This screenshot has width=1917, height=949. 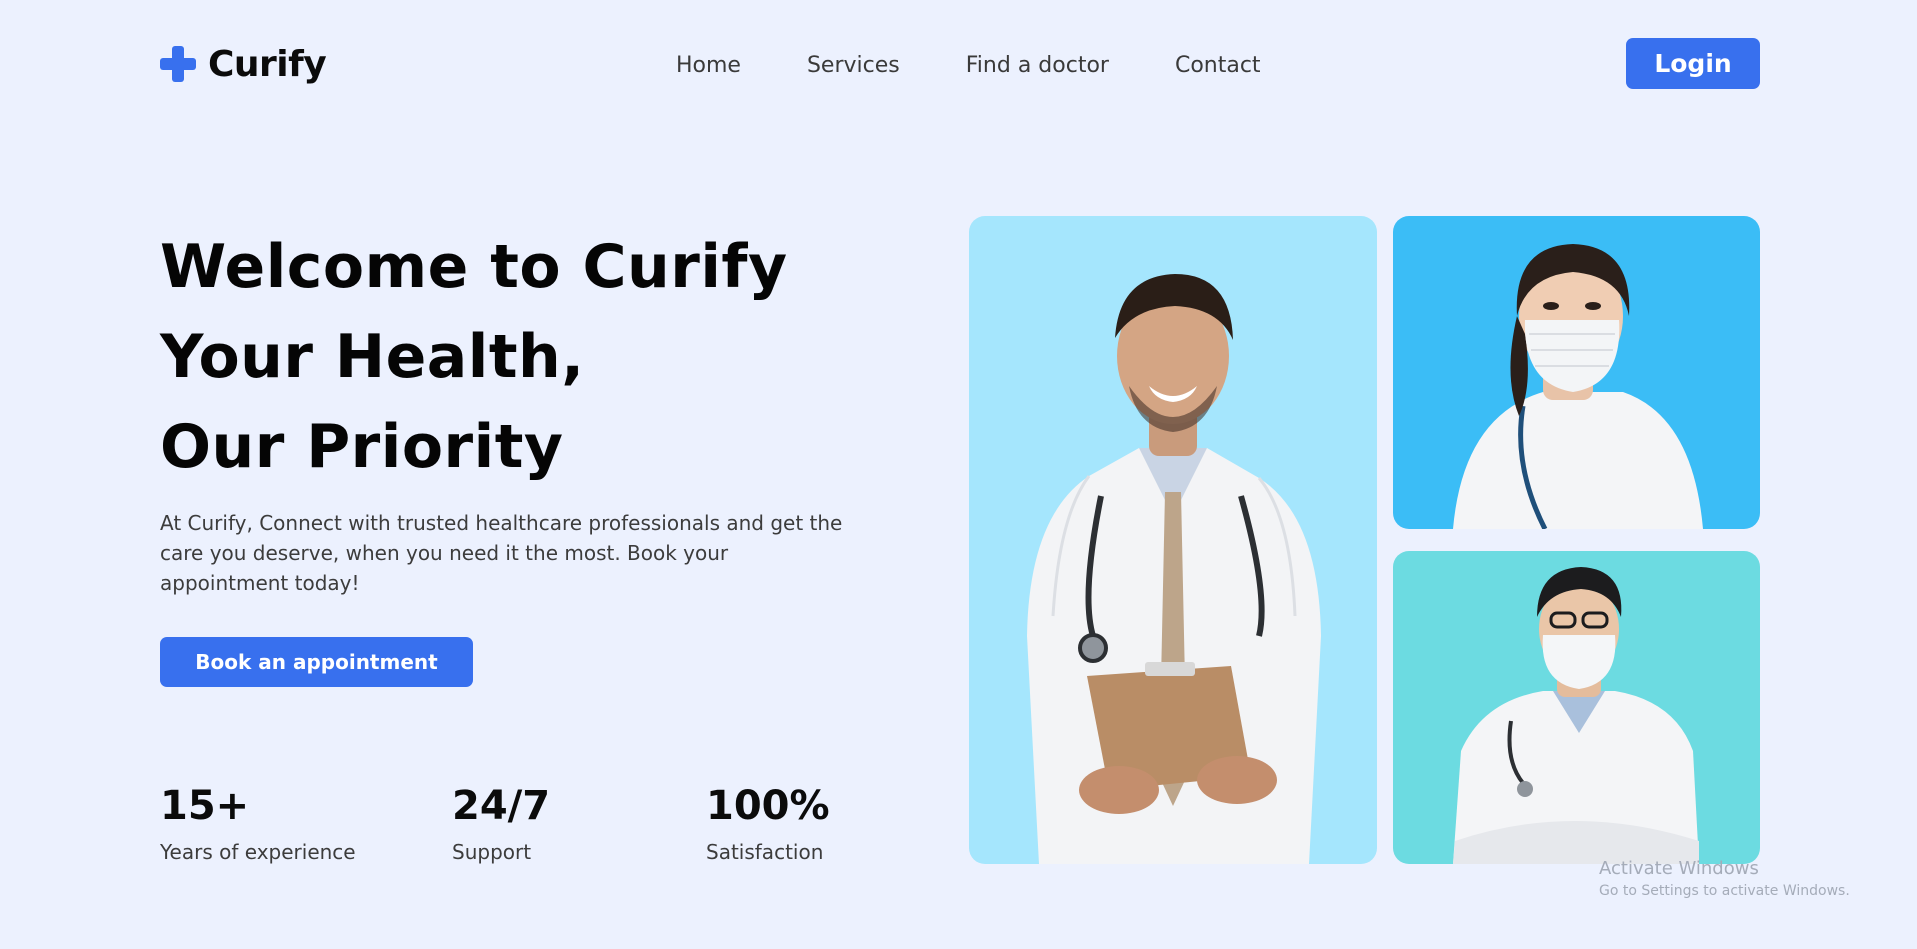 What do you see at coordinates (316, 662) in the screenshot?
I see `book-appointment-button: Book an appointment` at bounding box center [316, 662].